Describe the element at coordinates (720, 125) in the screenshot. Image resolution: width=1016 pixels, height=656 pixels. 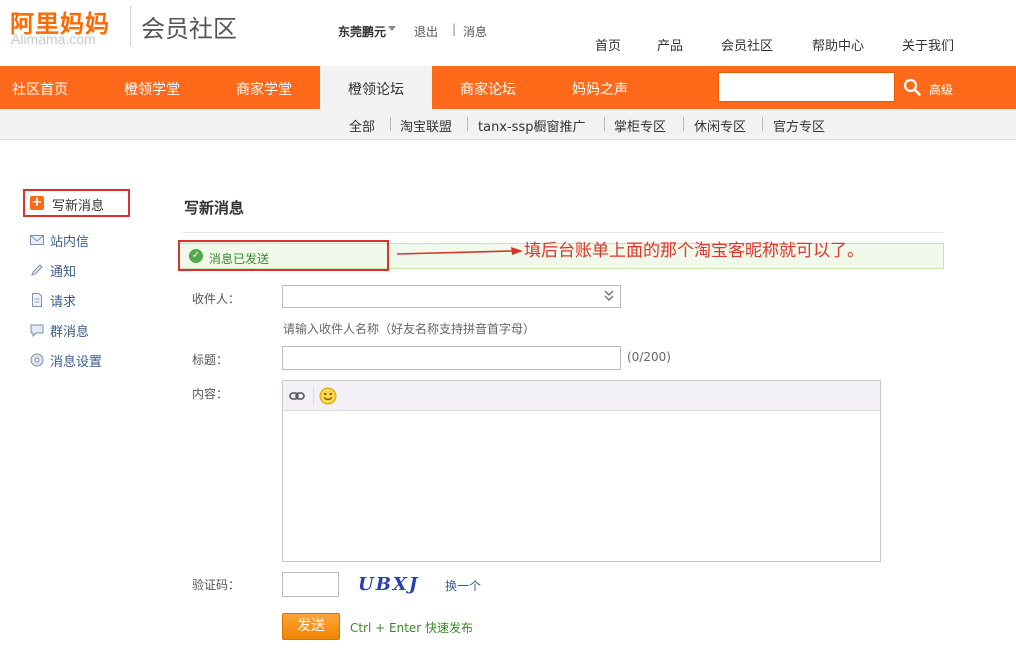
I see `subnav-leisure: 休闲专区` at that location.